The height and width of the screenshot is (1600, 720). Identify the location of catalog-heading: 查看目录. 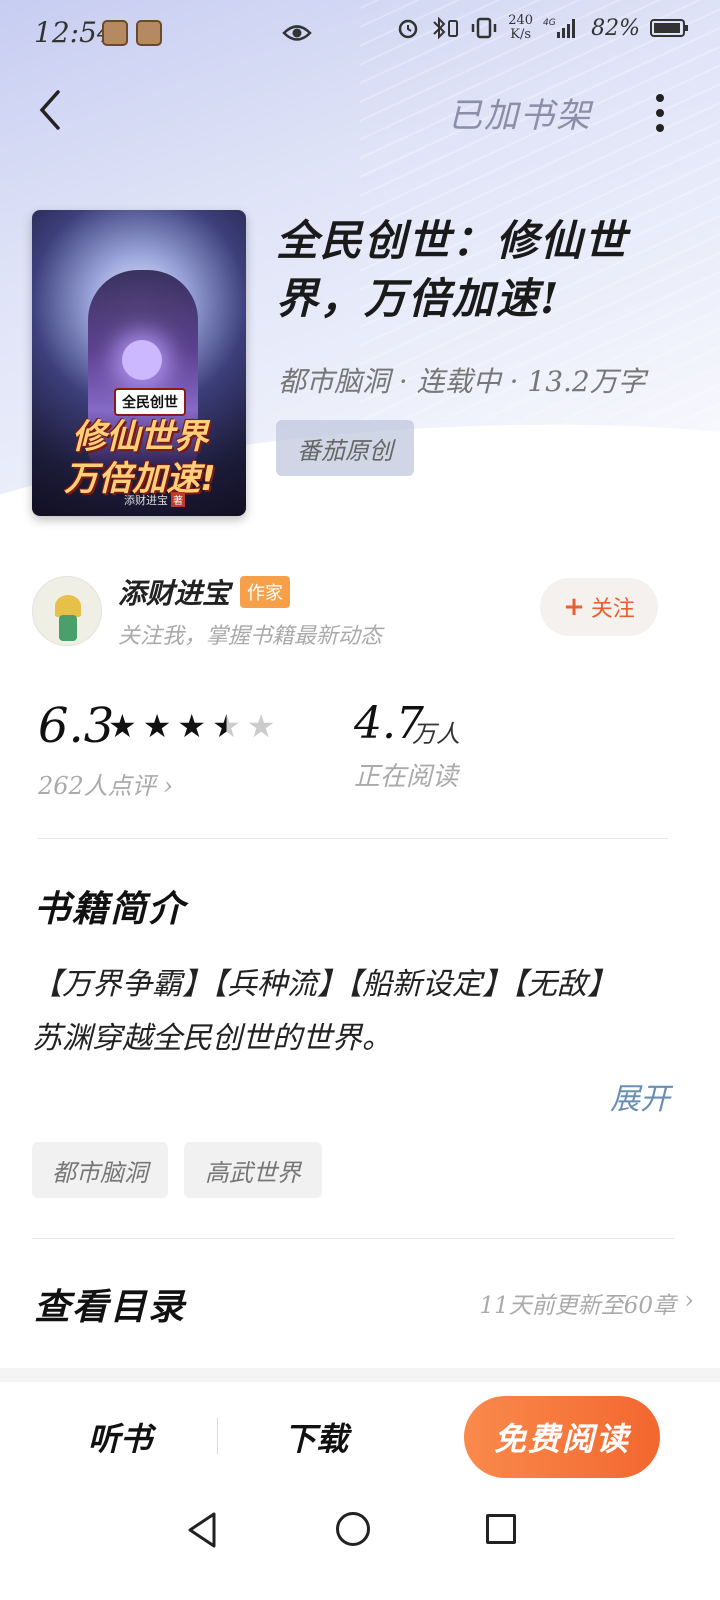
(110, 1304).